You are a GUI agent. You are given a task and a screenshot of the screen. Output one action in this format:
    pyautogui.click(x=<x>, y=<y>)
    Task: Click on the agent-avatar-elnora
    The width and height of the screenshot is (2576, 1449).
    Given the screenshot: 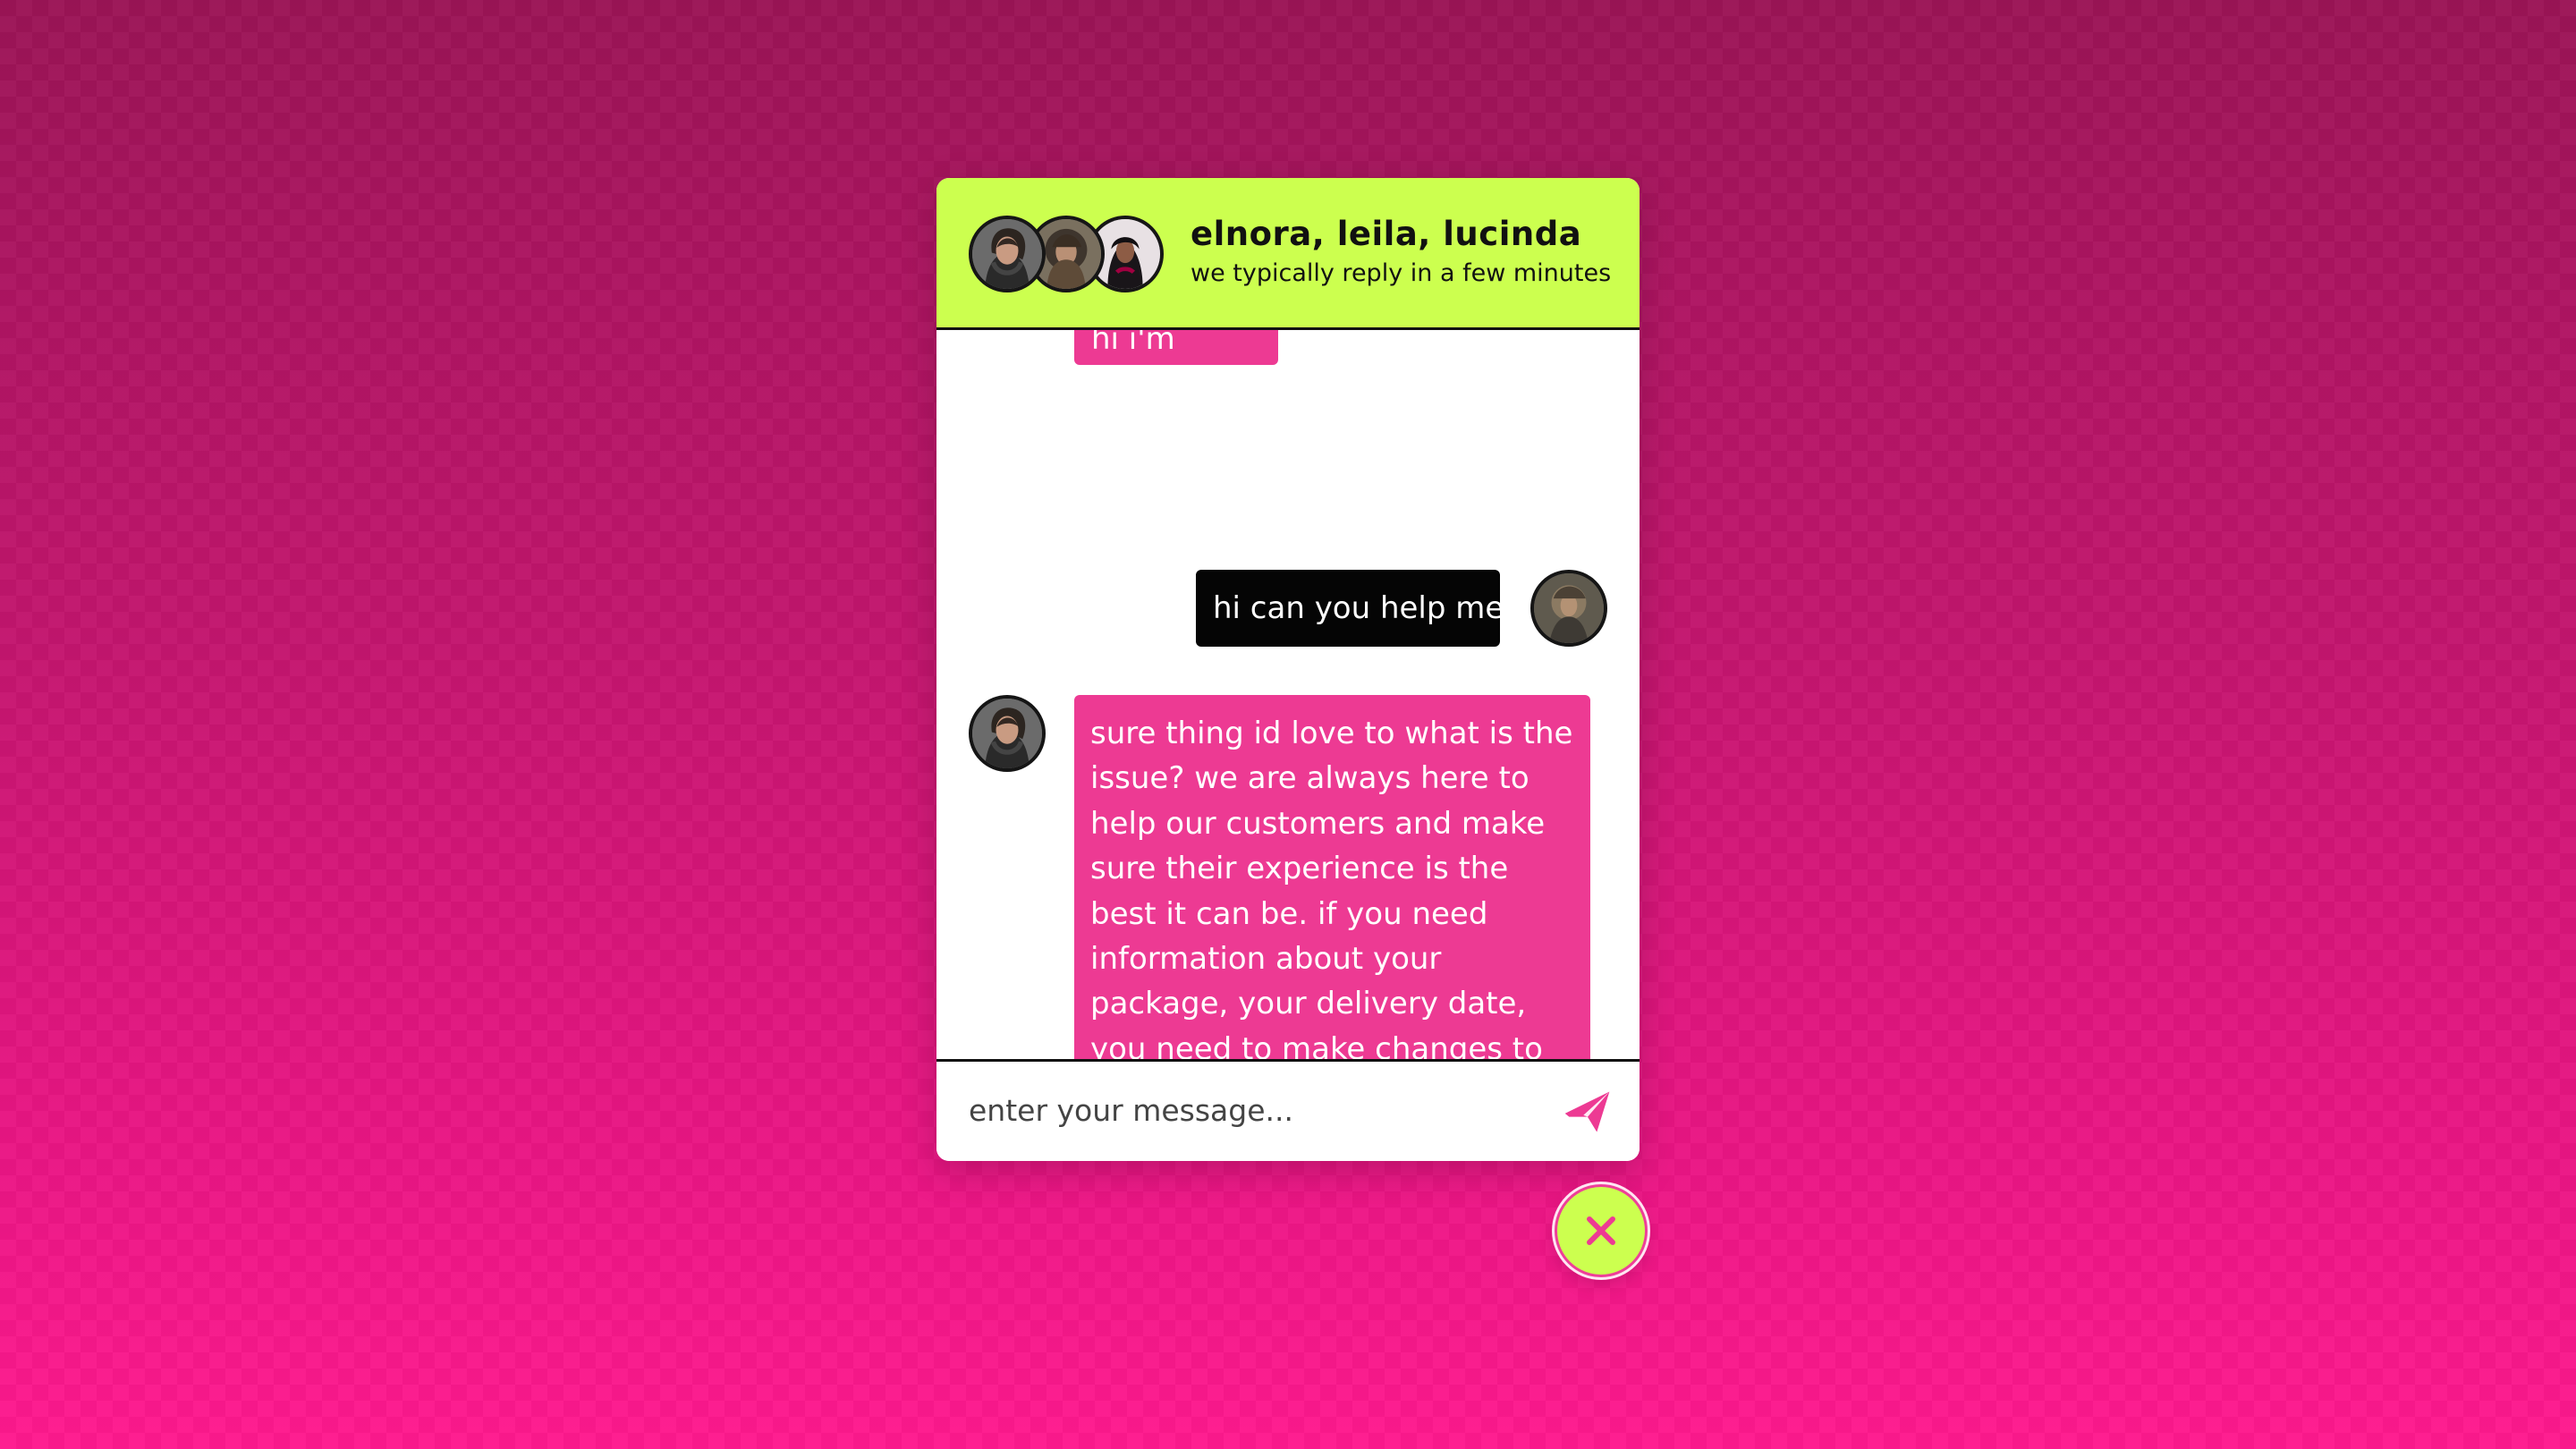 What is the action you would take?
    pyautogui.click(x=1007, y=254)
    